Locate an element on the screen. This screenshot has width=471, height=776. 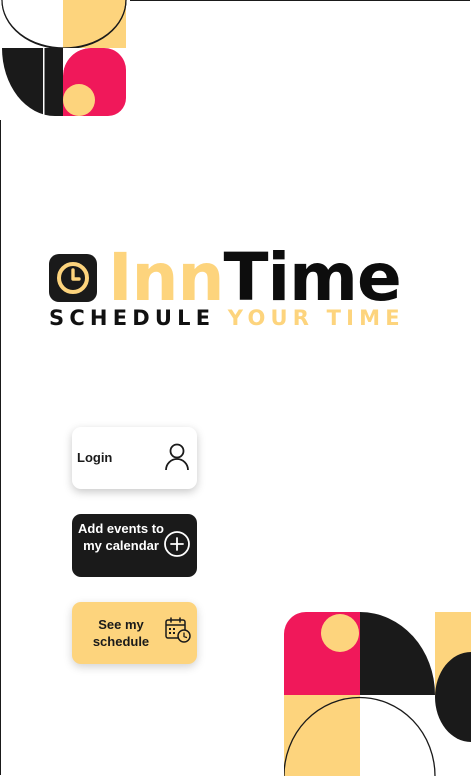
tagline-part2: YOUR TIME is located at coordinates (316, 318).